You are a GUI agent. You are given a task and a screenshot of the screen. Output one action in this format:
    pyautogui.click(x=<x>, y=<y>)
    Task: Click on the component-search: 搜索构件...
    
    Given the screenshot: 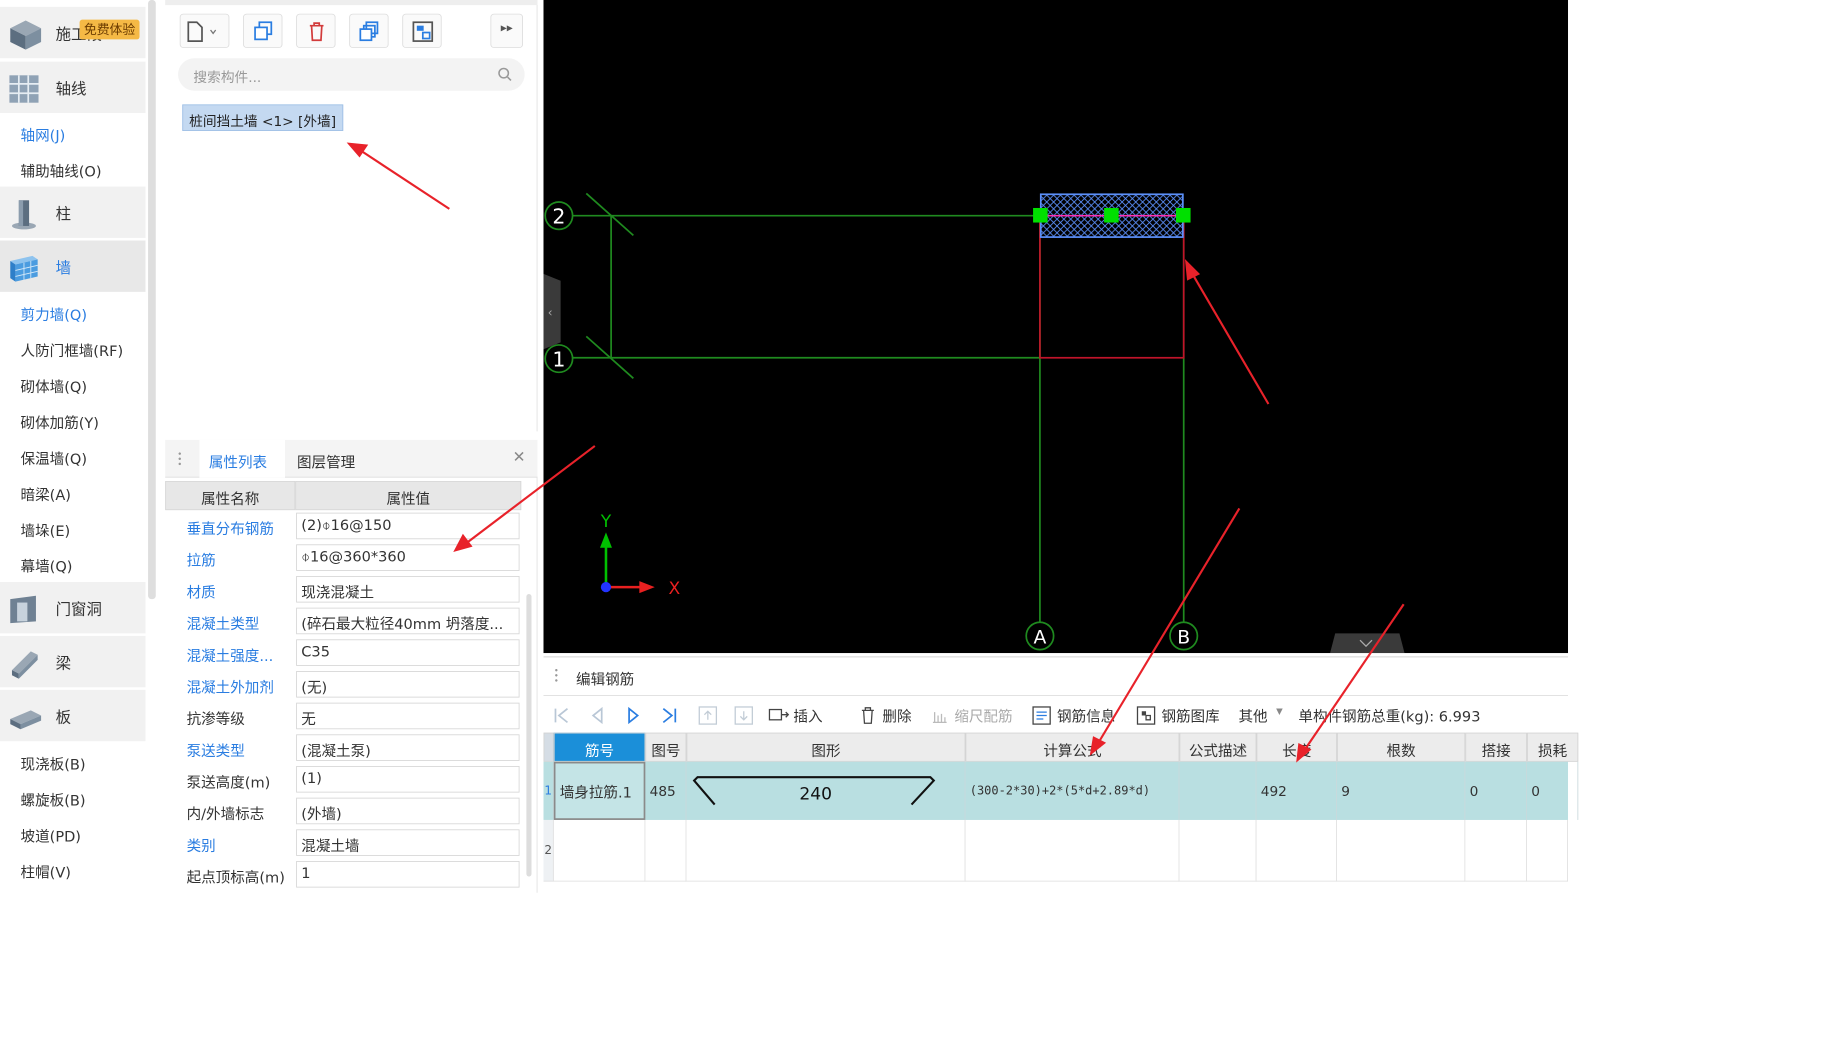 What is the action you would take?
    pyautogui.click(x=351, y=74)
    